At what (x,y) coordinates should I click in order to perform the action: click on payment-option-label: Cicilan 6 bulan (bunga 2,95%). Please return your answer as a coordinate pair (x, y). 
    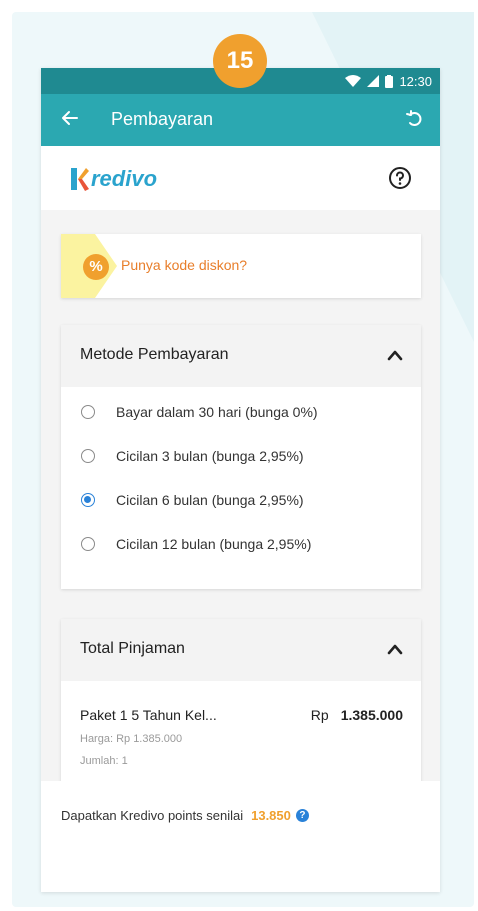
    Looking at the image, I should click on (210, 500).